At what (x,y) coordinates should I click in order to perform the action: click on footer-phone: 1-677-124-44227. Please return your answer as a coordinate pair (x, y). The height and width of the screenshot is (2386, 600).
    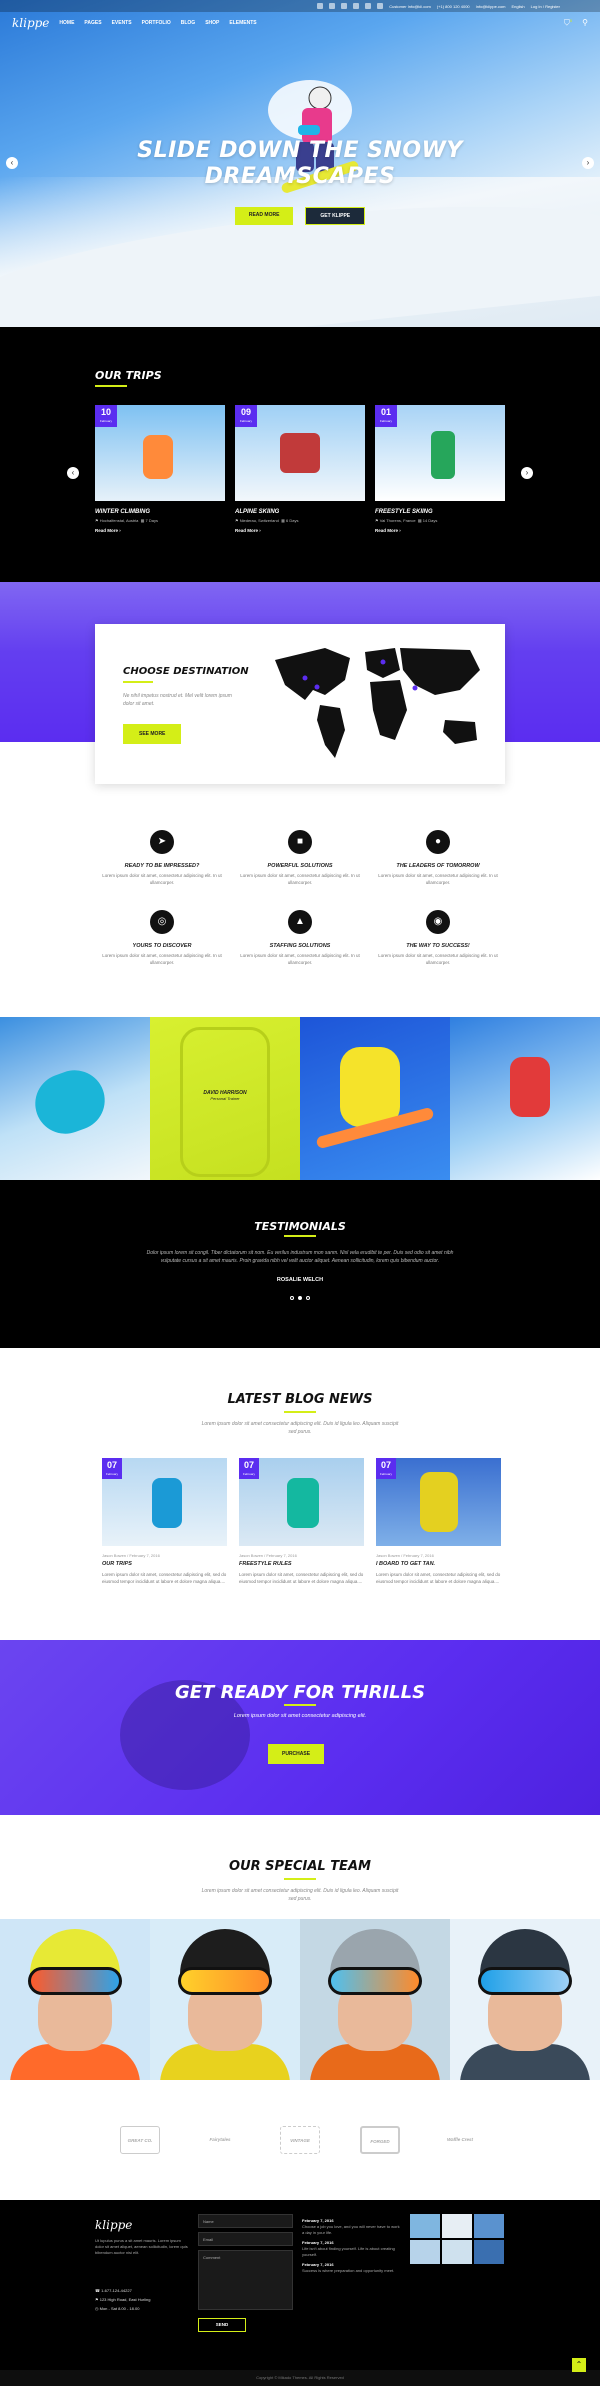
    Looking at the image, I should click on (116, 2290).